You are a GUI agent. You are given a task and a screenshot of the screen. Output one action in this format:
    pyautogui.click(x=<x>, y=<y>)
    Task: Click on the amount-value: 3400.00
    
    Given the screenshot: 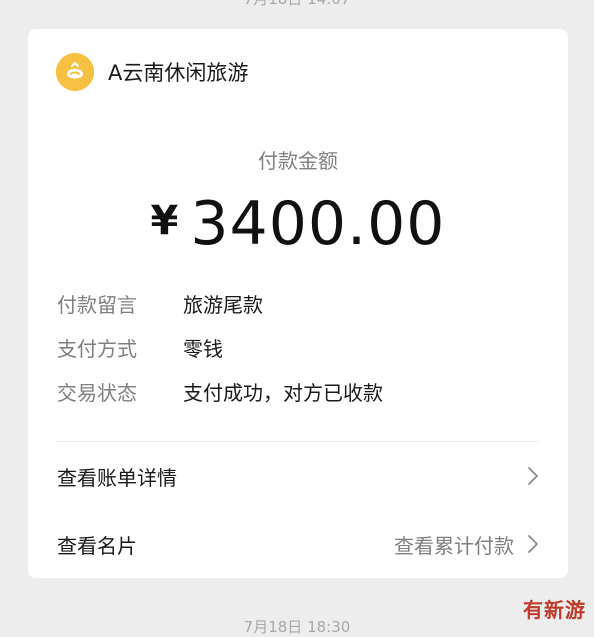 What is the action you would take?
    pyautogui.click(x=318, y=224)
    